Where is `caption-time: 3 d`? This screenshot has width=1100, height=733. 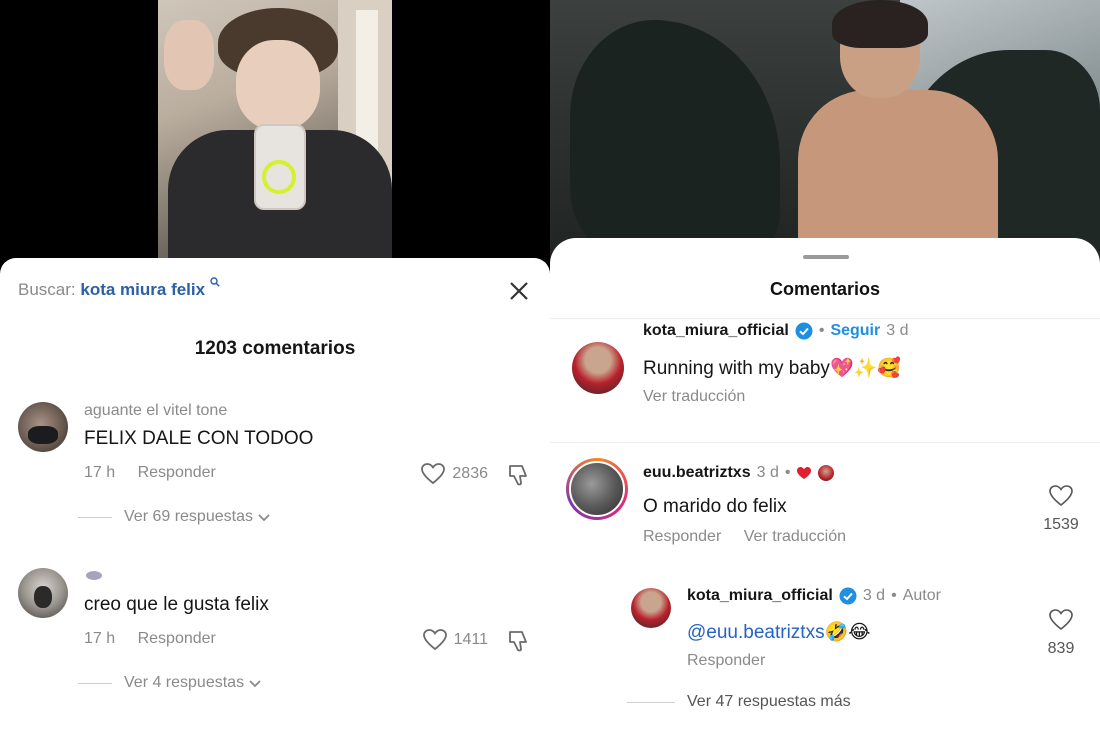
caption-time: 3 d is located at coordinates (897, 330).